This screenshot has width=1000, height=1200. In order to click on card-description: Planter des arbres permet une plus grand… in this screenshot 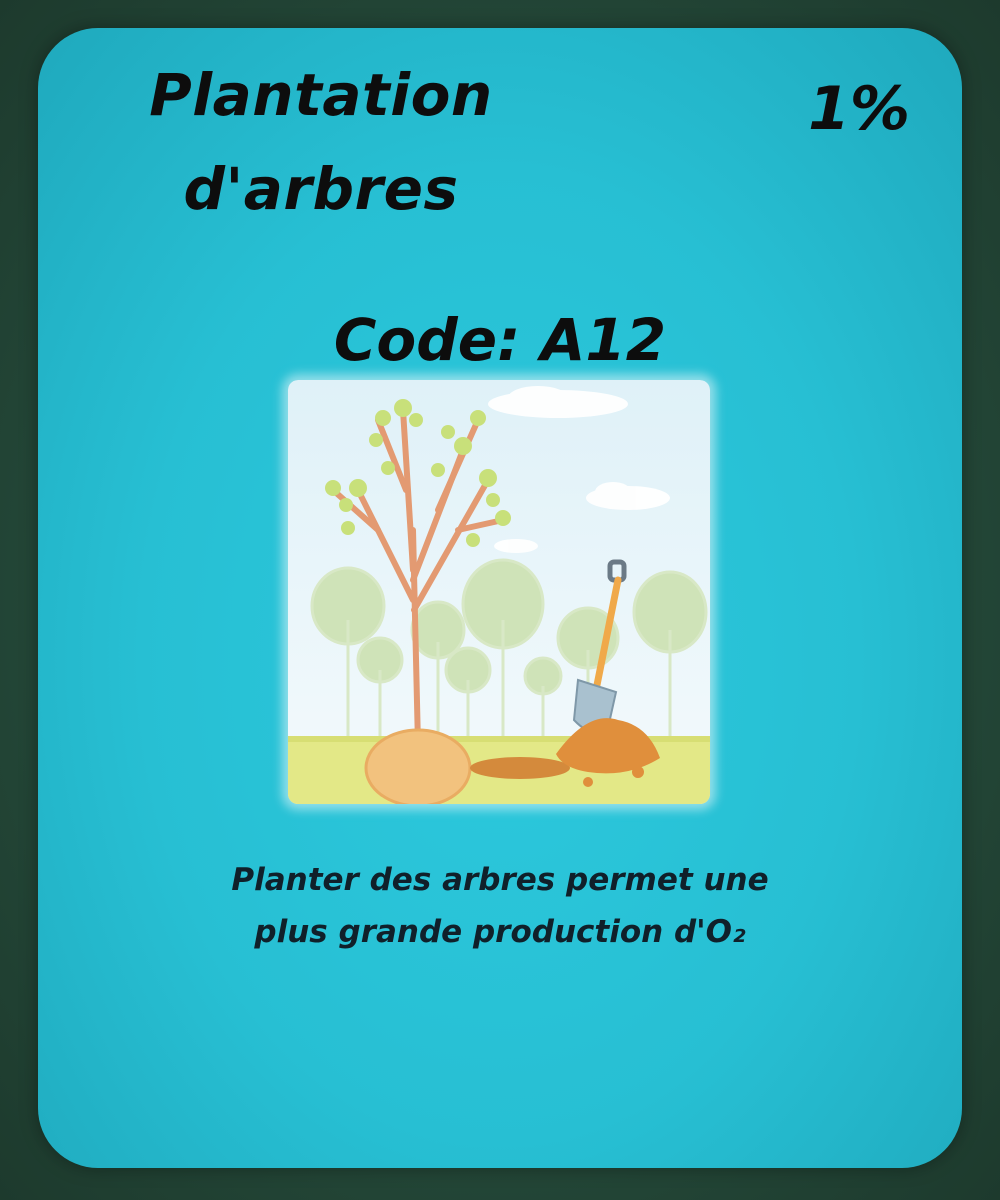, I will do `click(500, 906)`.